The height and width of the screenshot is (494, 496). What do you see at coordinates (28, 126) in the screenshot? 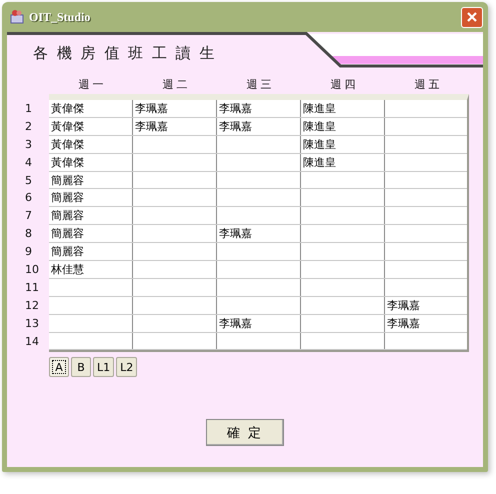
I see `row-number: 2` at bounding box center [28, 126].